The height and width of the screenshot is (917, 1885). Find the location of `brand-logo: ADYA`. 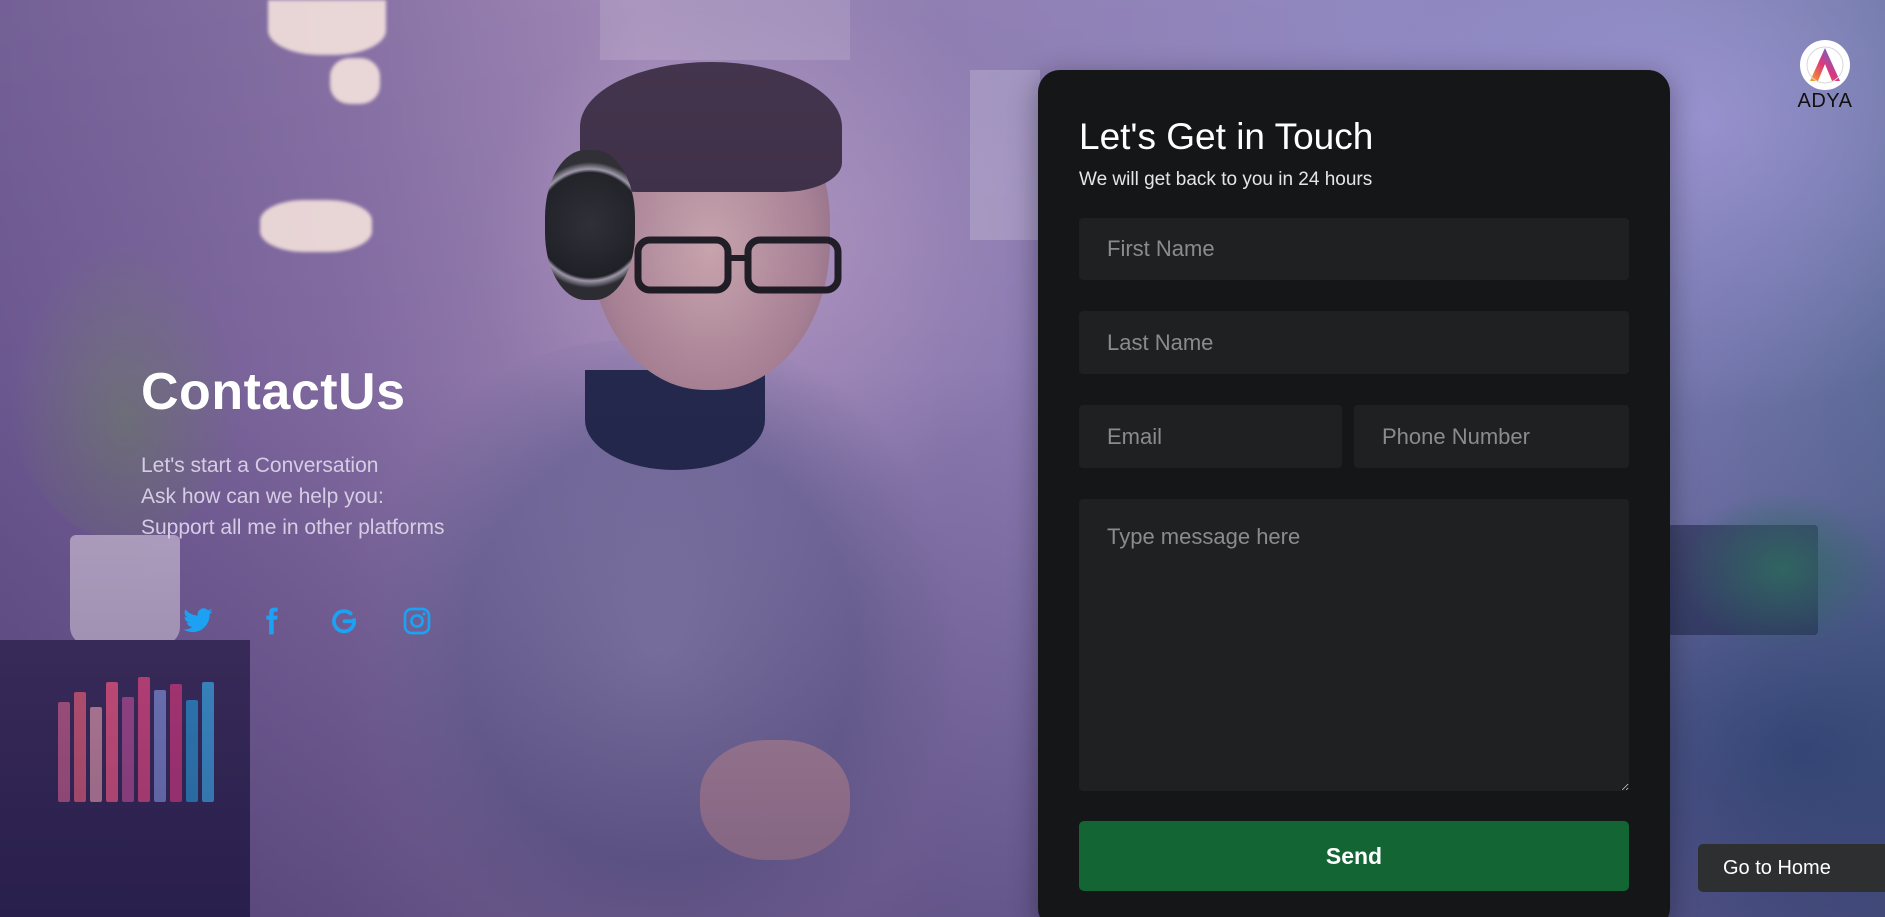

brand-logo: ADYA is located at coordinates (1825, 76).